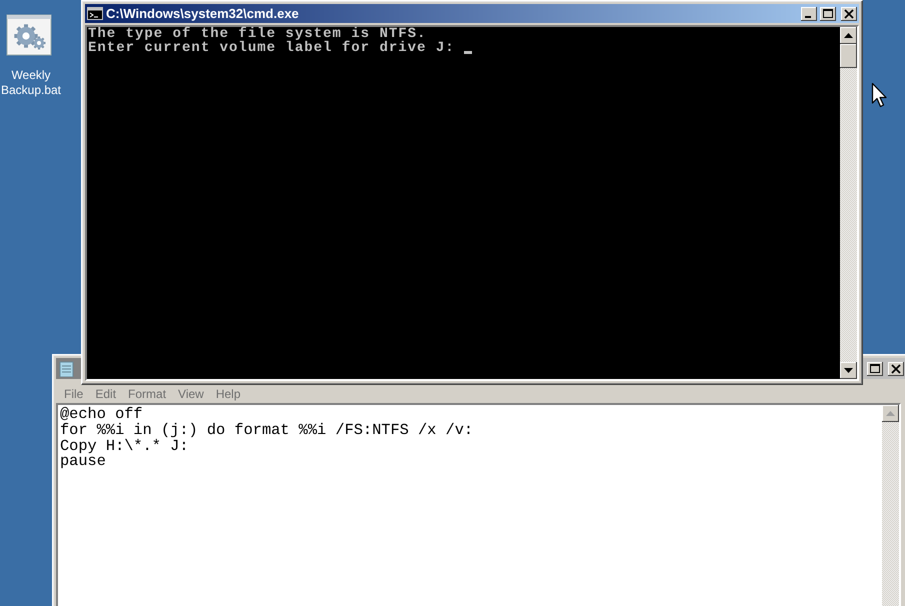  I want to click on scroll-down-button, so click(848, 370).